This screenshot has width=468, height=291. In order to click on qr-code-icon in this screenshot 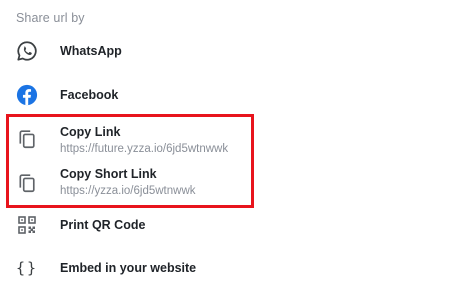, I will do `click(27, 225)`.